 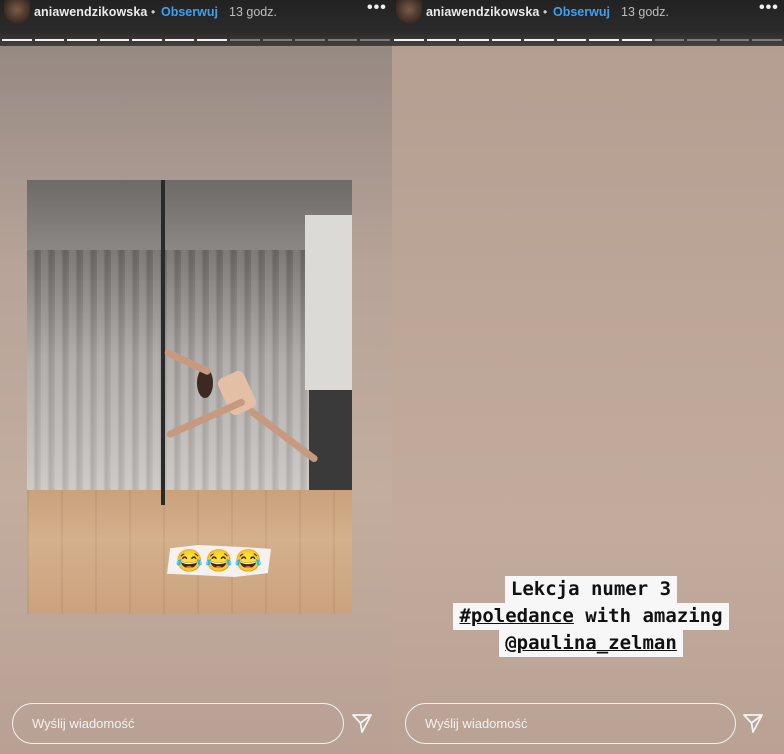 I want to click on emoji-sticker: 😂 😂 😂, so click(x=219, y=561).